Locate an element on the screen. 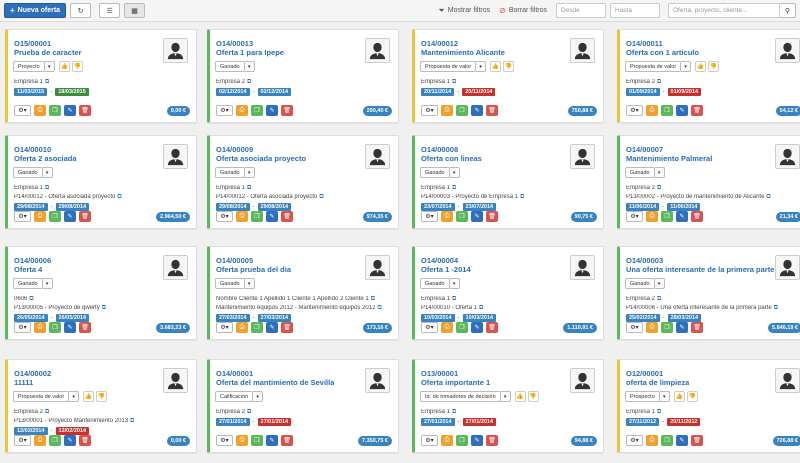  offer-title: Oferta importante 1 is located at coordinates (455, 382).